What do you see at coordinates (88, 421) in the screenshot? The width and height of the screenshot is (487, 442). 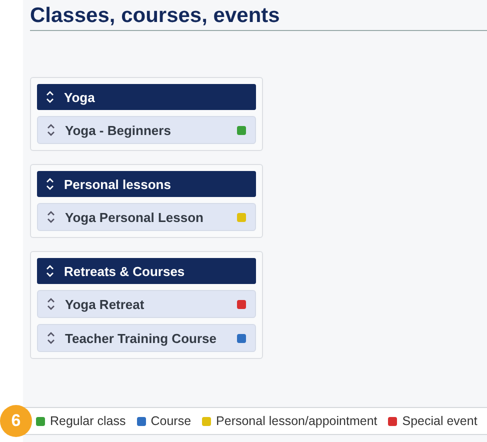 I see `legend-label: Regular class` at bounding box center [88, 421].